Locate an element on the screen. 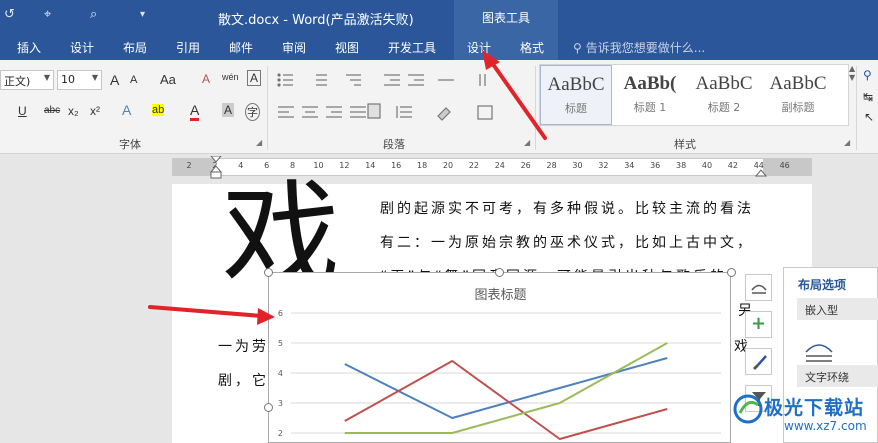 The image size is (878, 443). body-line-2: 有二：一为原始宗教的巫术仪式，比如上古中文， is located at coordinates (567, 243).